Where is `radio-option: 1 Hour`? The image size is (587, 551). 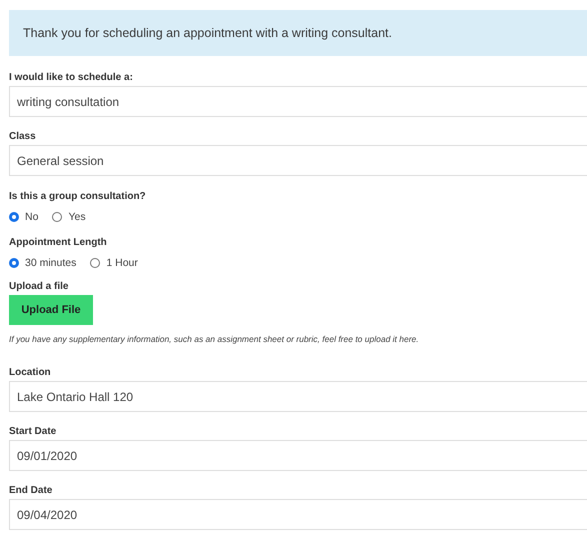
radio-option: 1 Hour is located at coordinates (114, 263).